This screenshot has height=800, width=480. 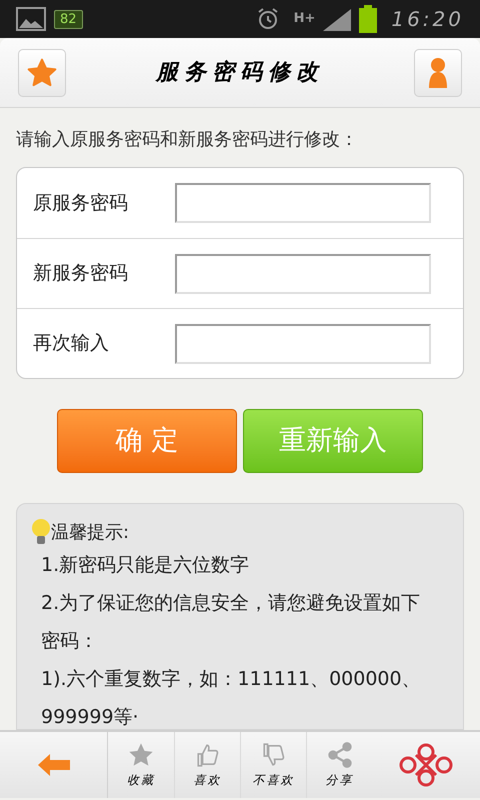 What do you see at coordinates (268, 19) in the screenshot?
I see `alarm-icon` at bounding box center [268, 19].